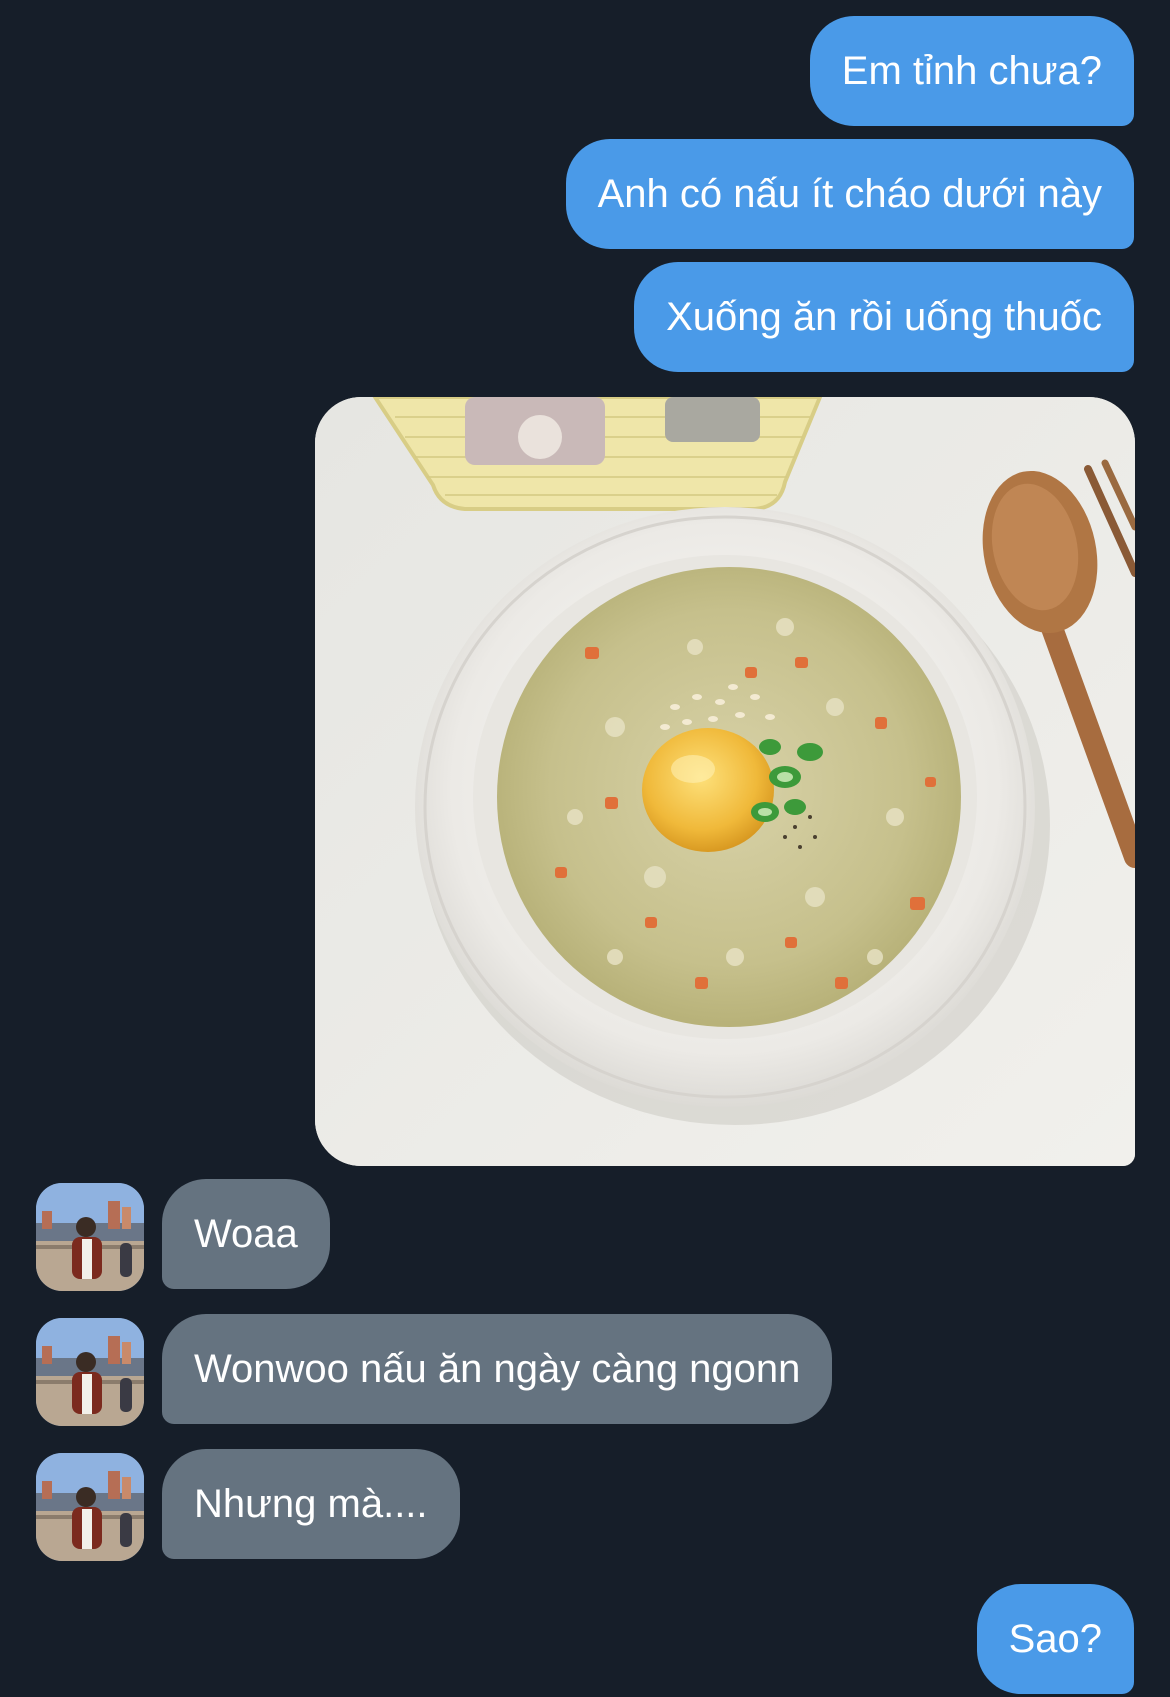 This screenshot has width=1170, height=1697. I want to click on message-text: Woaa, so click(246, 1234).